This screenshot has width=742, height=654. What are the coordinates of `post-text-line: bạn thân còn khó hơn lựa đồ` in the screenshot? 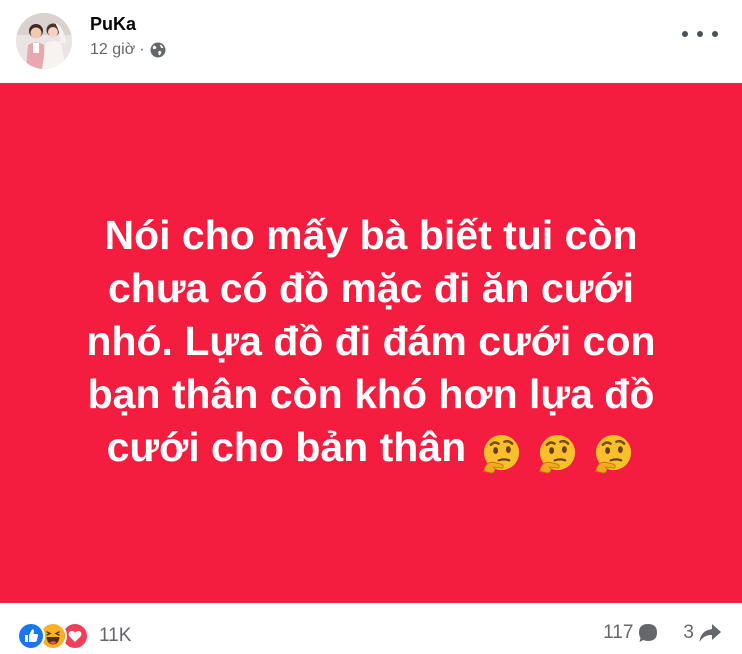 It's located at (371, 394).